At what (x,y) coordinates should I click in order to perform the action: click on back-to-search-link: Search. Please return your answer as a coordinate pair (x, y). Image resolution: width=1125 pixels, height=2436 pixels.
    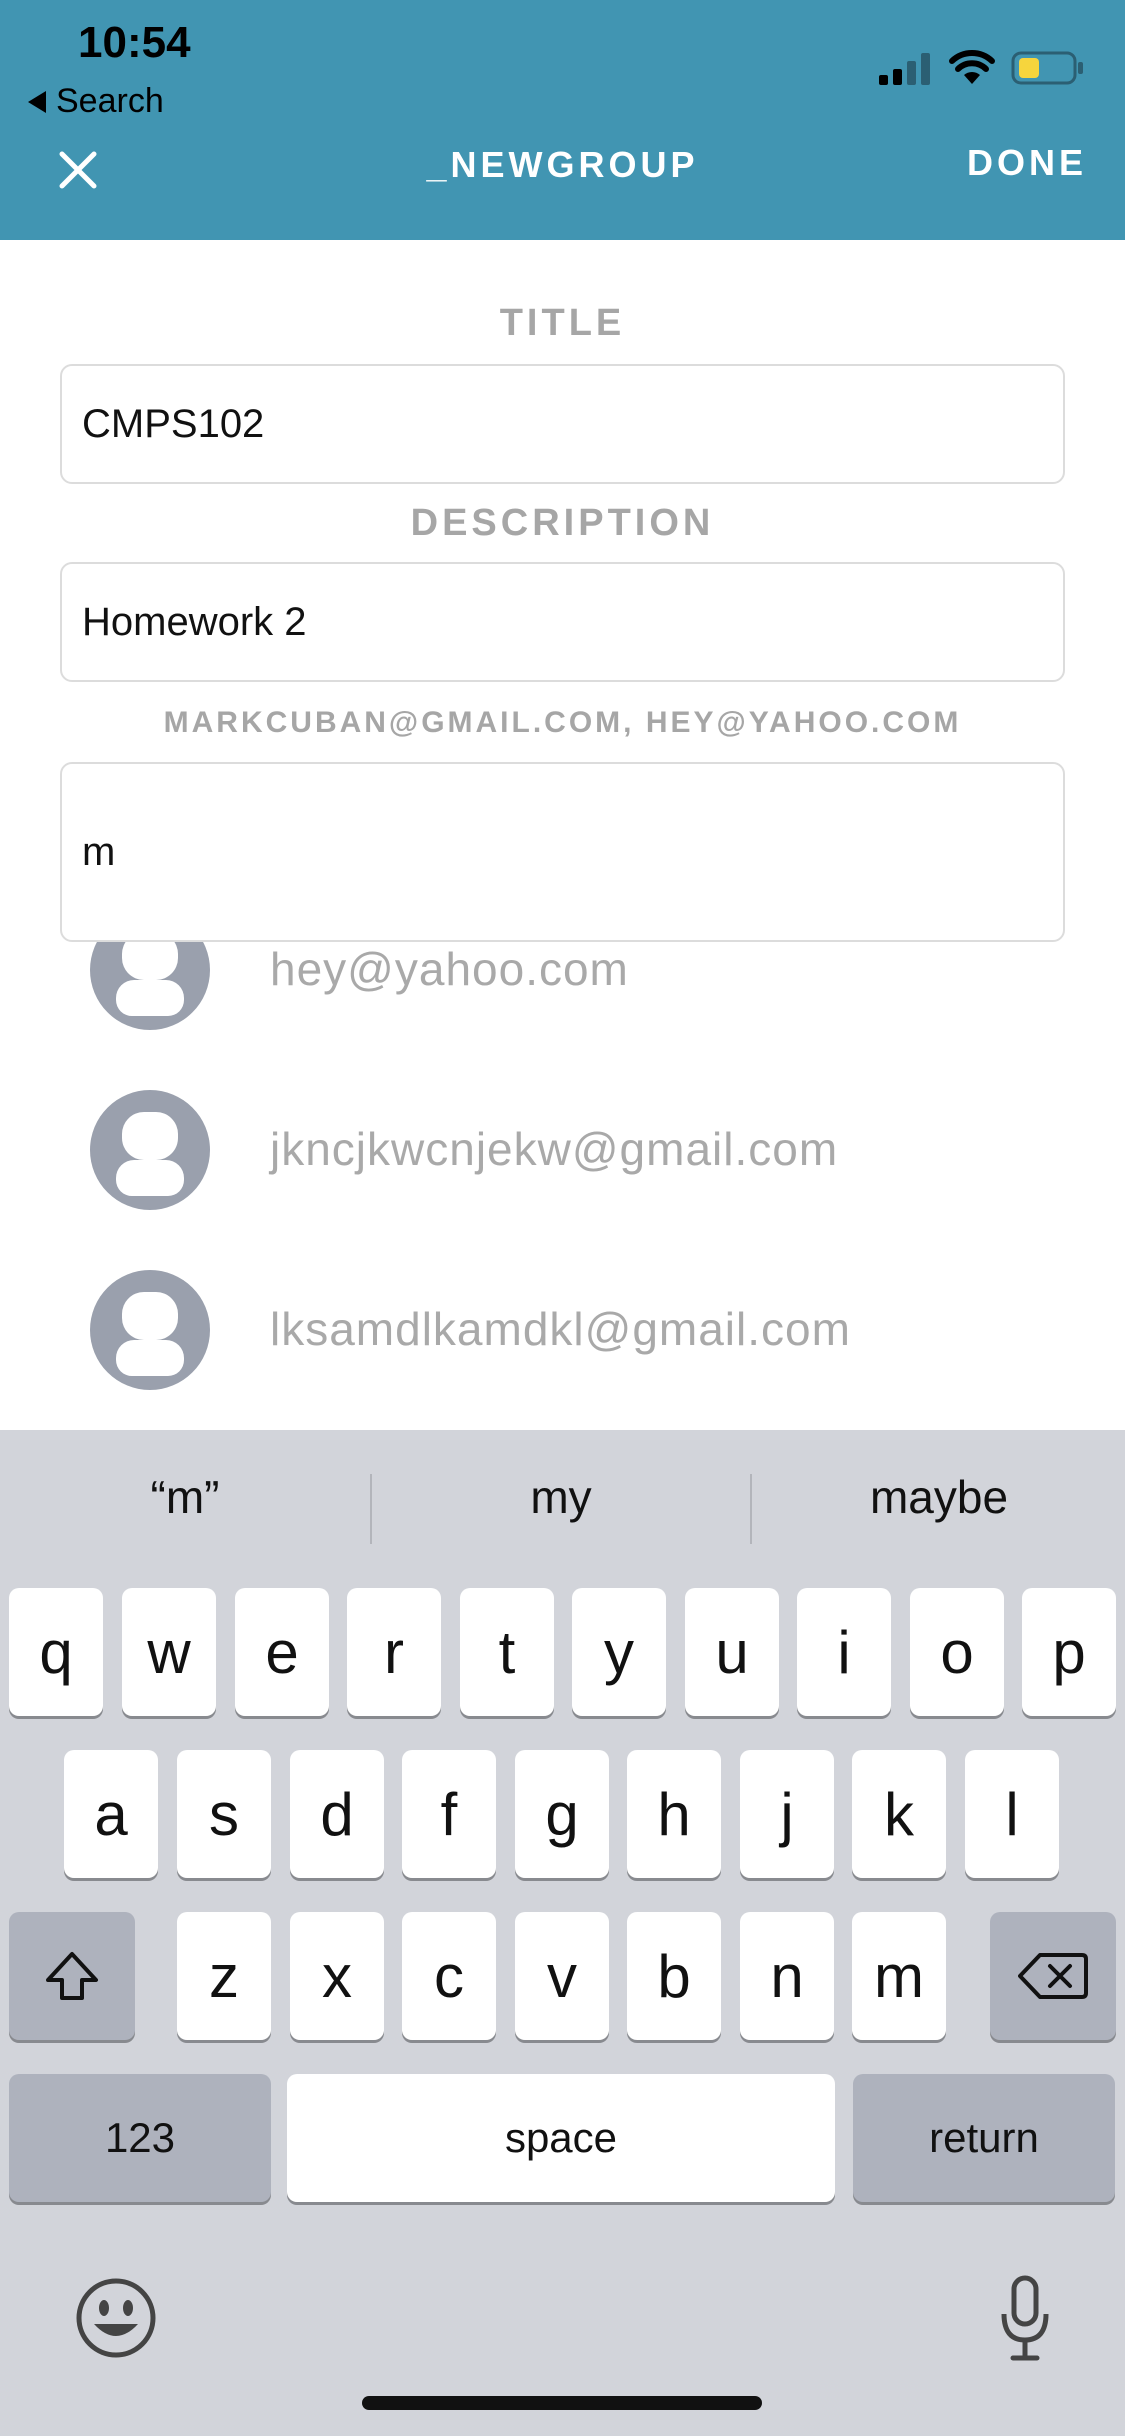
    Looking at the image, I should click on (96, 101).